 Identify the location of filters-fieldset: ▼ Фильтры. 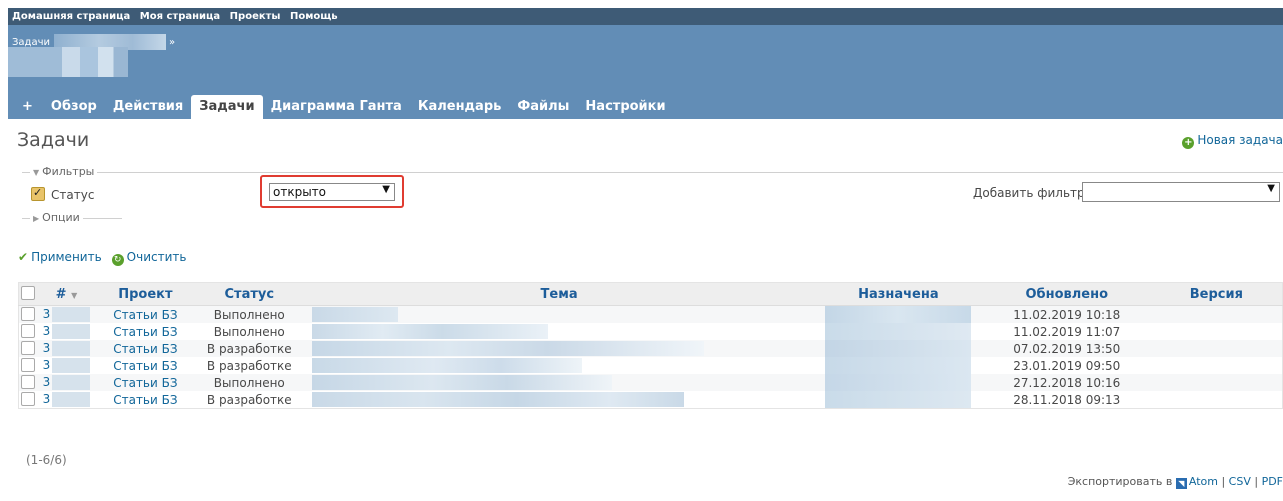
(652, 171).